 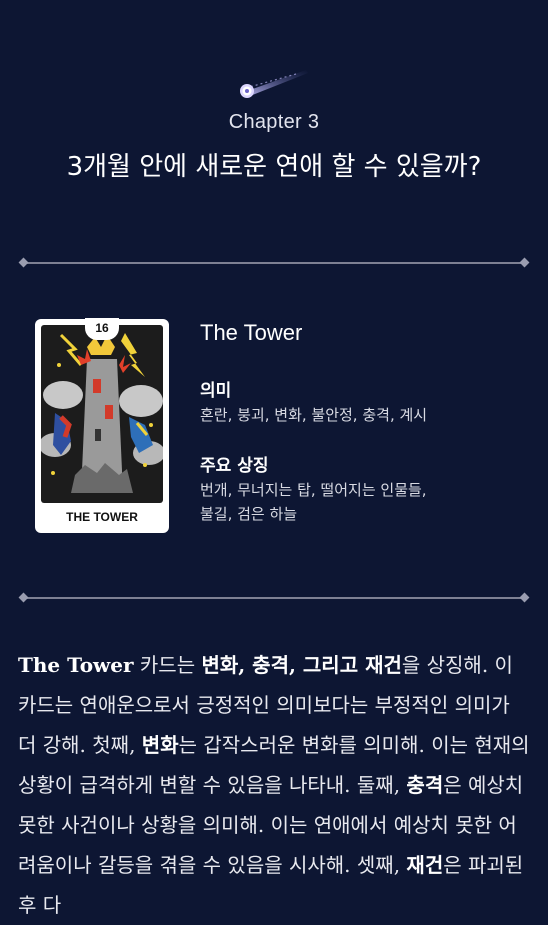 I want to click on meaning-label: 의미, so click(x=216, y=391).